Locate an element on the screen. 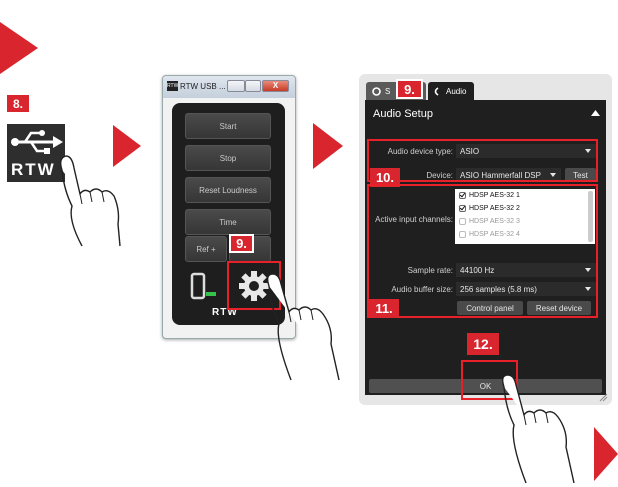  rtw-app-icon: RTW is located at coordinates (173, 86).